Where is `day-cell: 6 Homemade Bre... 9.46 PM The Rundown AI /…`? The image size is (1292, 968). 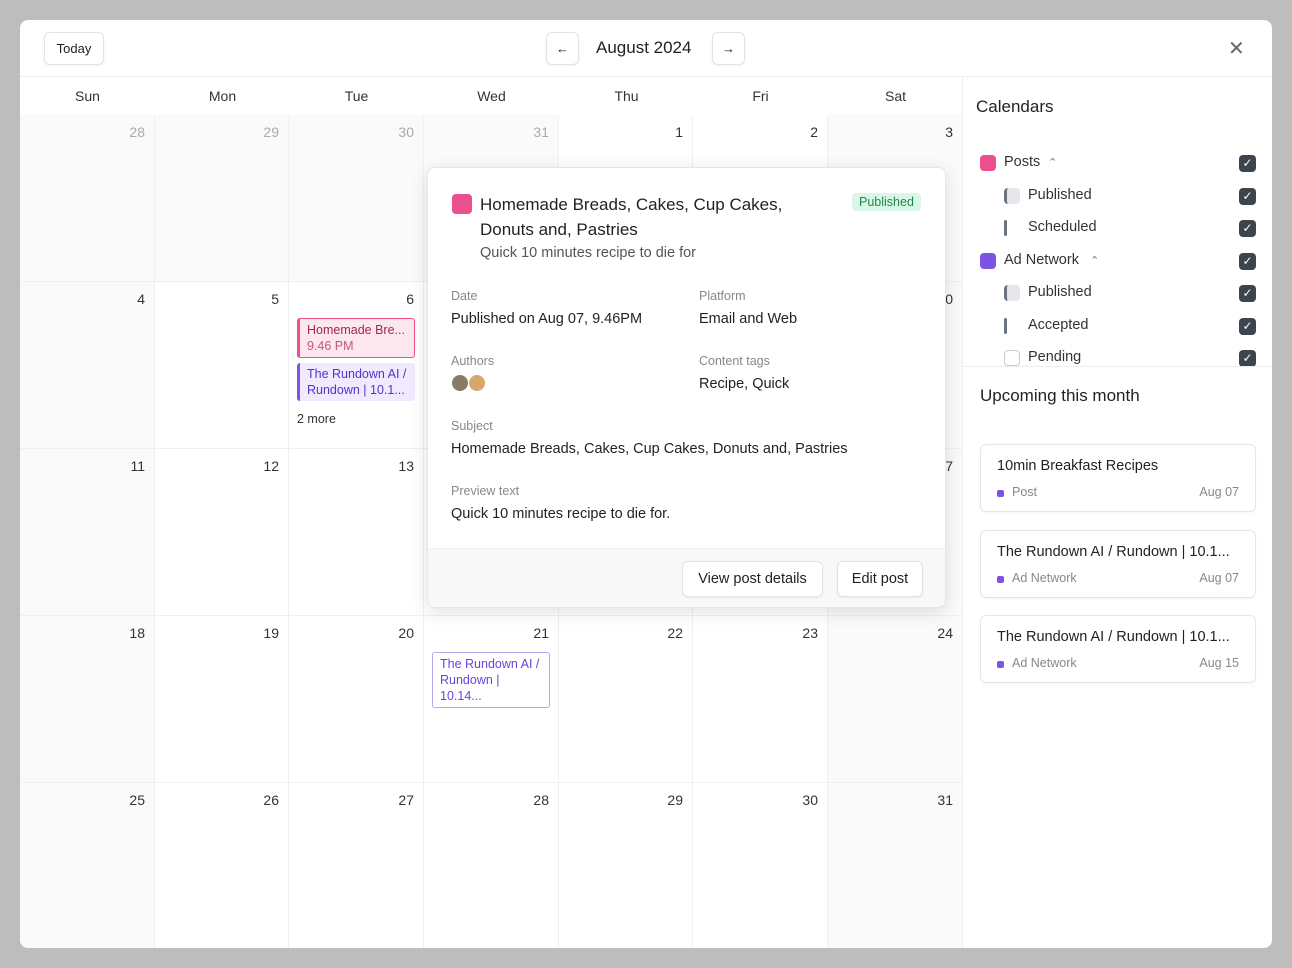 day-cell: 6 Homemade Bre... 9.46 PM The Rundown AI /… is located at coordinates (356, 365).